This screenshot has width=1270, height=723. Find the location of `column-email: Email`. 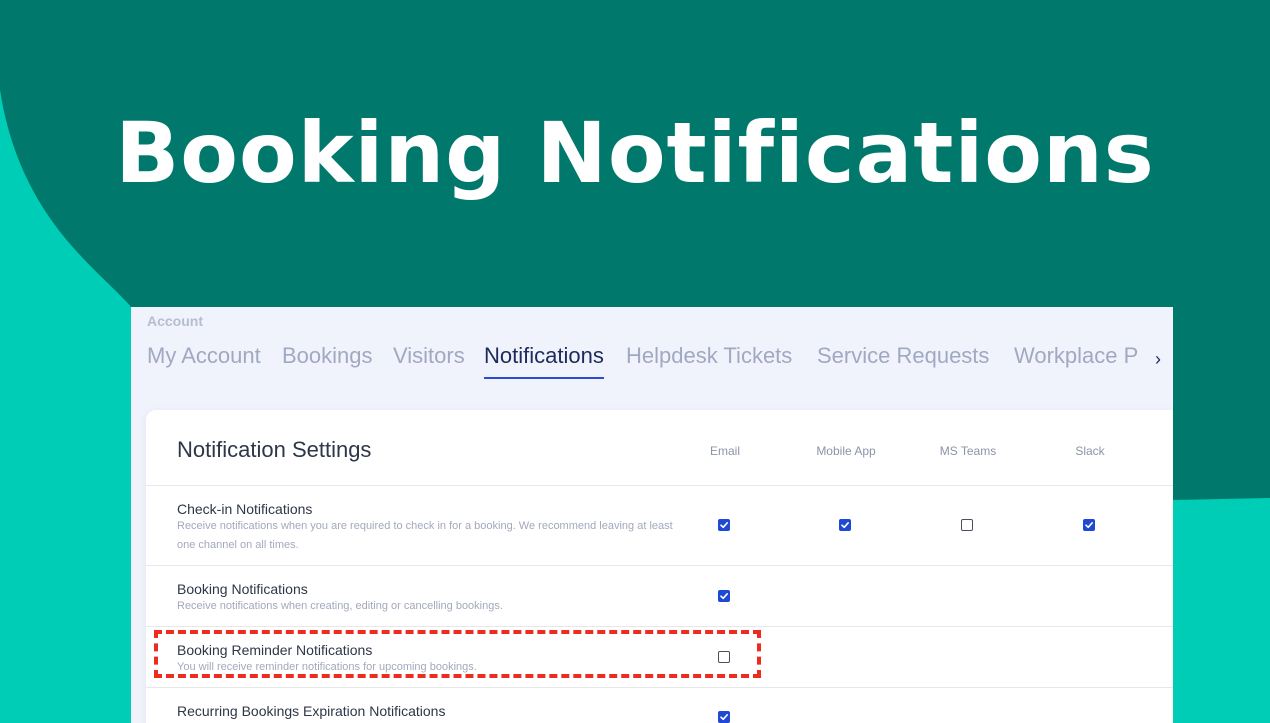

column-email: Email is located at coordinates (724, 451).